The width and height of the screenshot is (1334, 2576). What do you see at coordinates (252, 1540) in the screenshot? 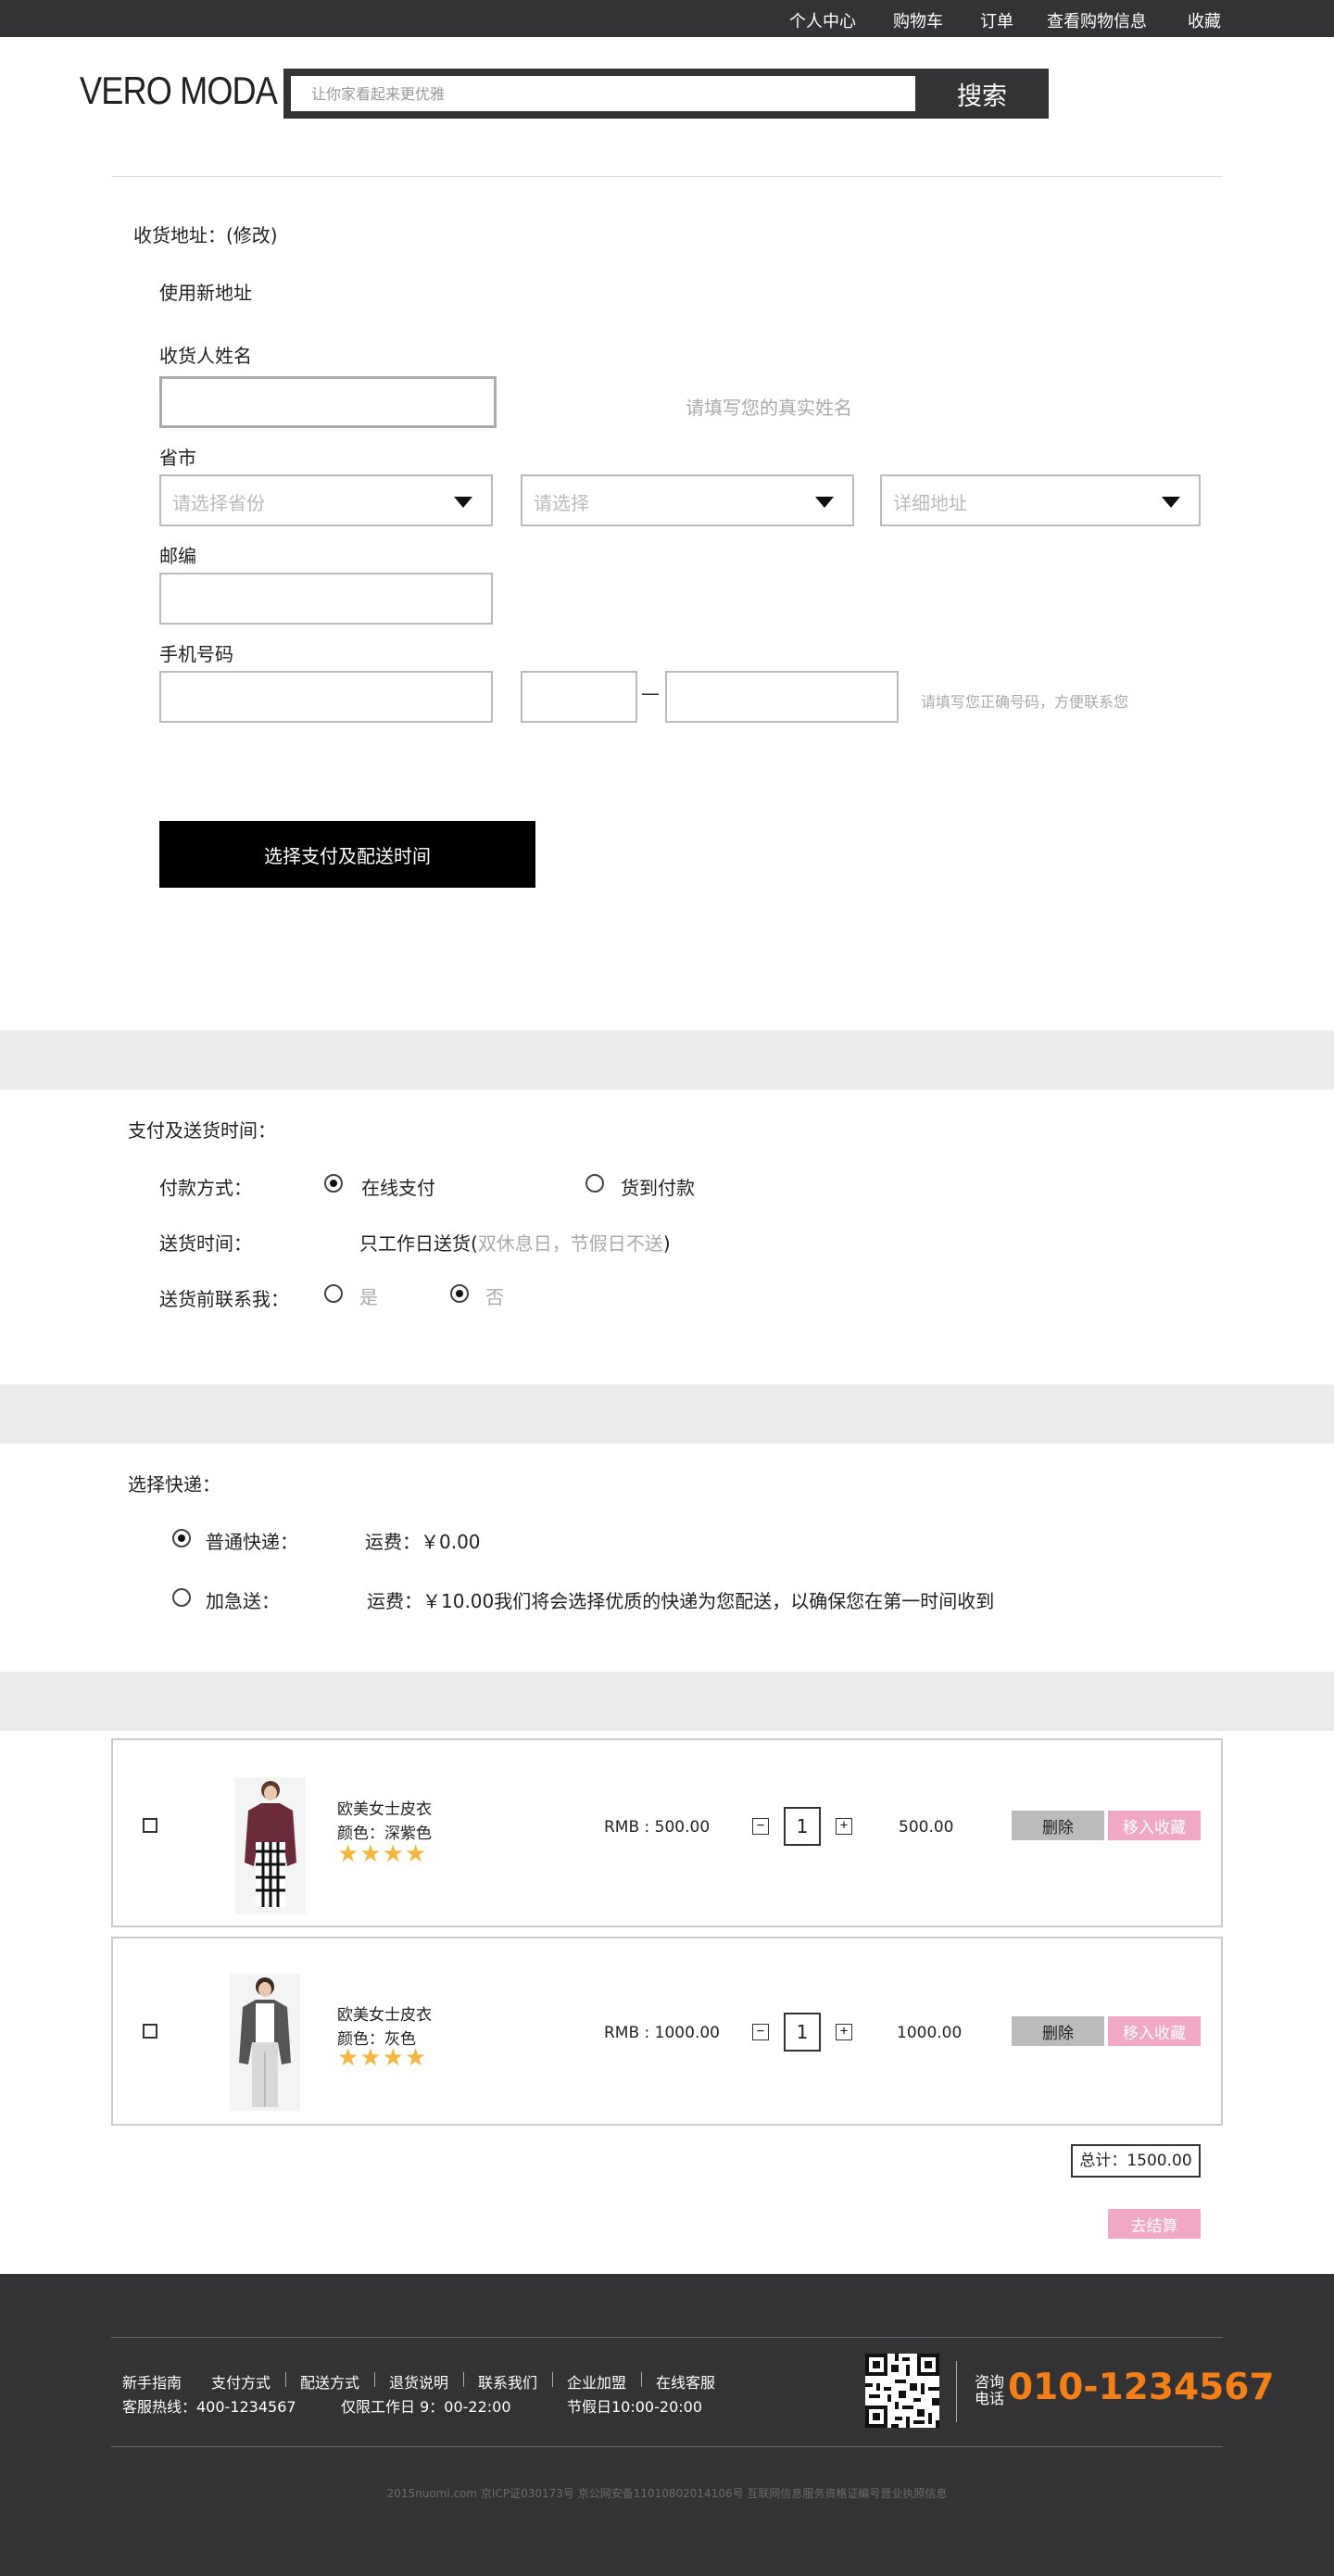
I see `standard-shipping-option: 普通快递：` at bounding box center [252, 1540].